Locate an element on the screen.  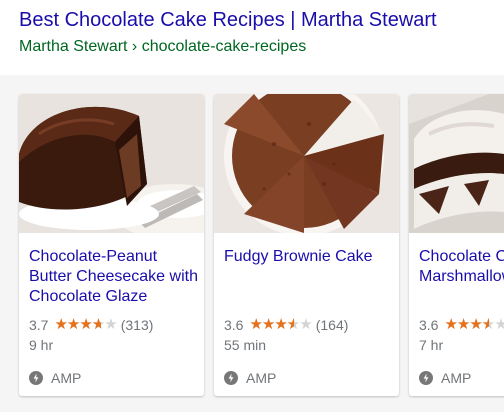
rating-row: 3.7 ★★★★★ ★★★★★ (313) is located at coordinates (91, 325).